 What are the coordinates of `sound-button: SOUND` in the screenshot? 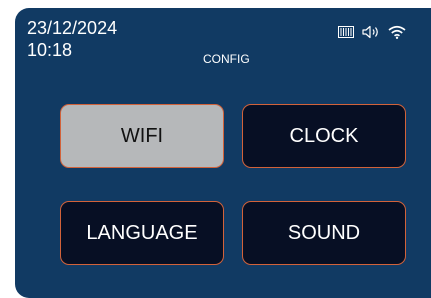 It's located at (324, 233).